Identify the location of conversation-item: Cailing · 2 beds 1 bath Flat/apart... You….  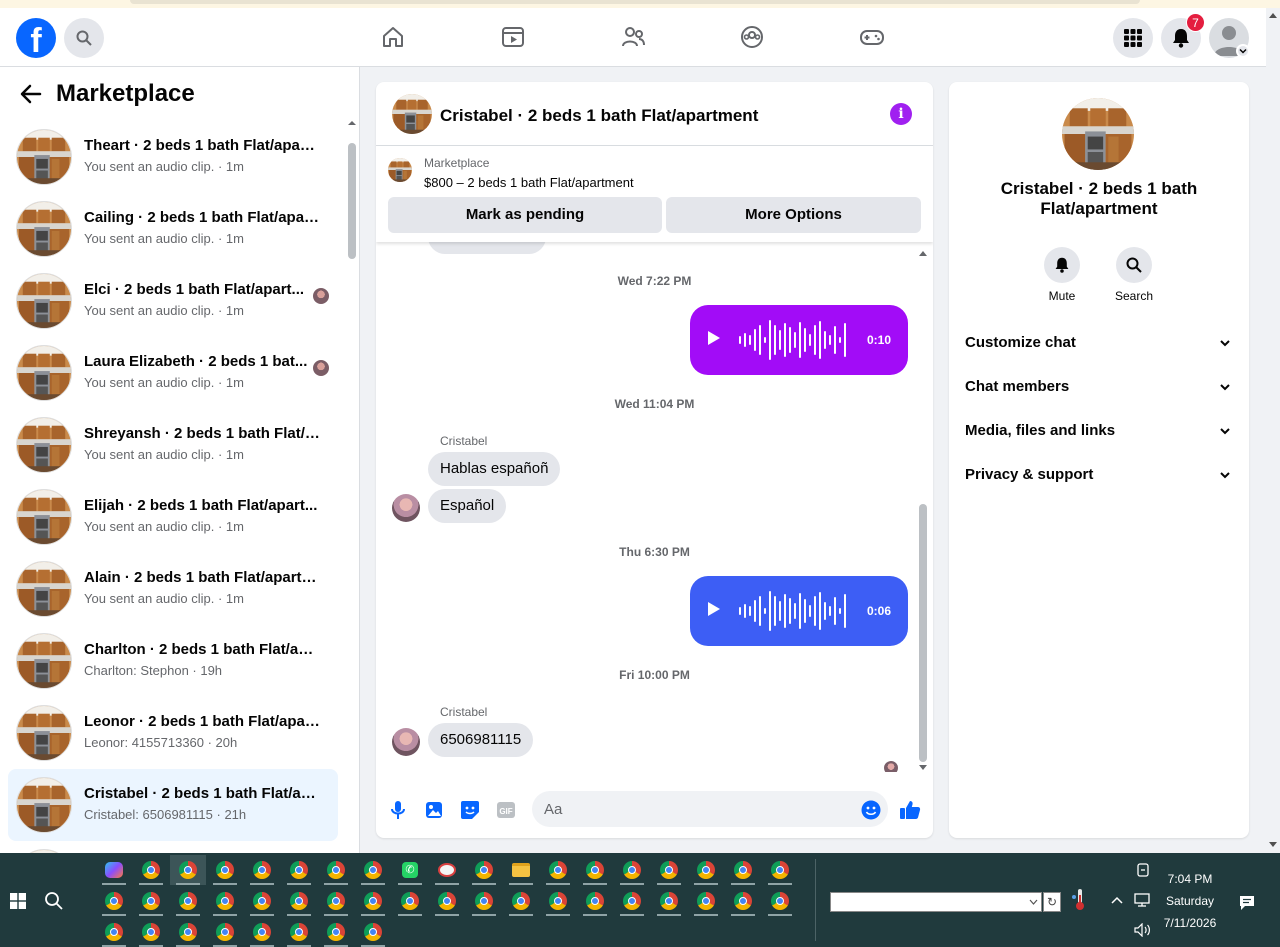
(173, 229).